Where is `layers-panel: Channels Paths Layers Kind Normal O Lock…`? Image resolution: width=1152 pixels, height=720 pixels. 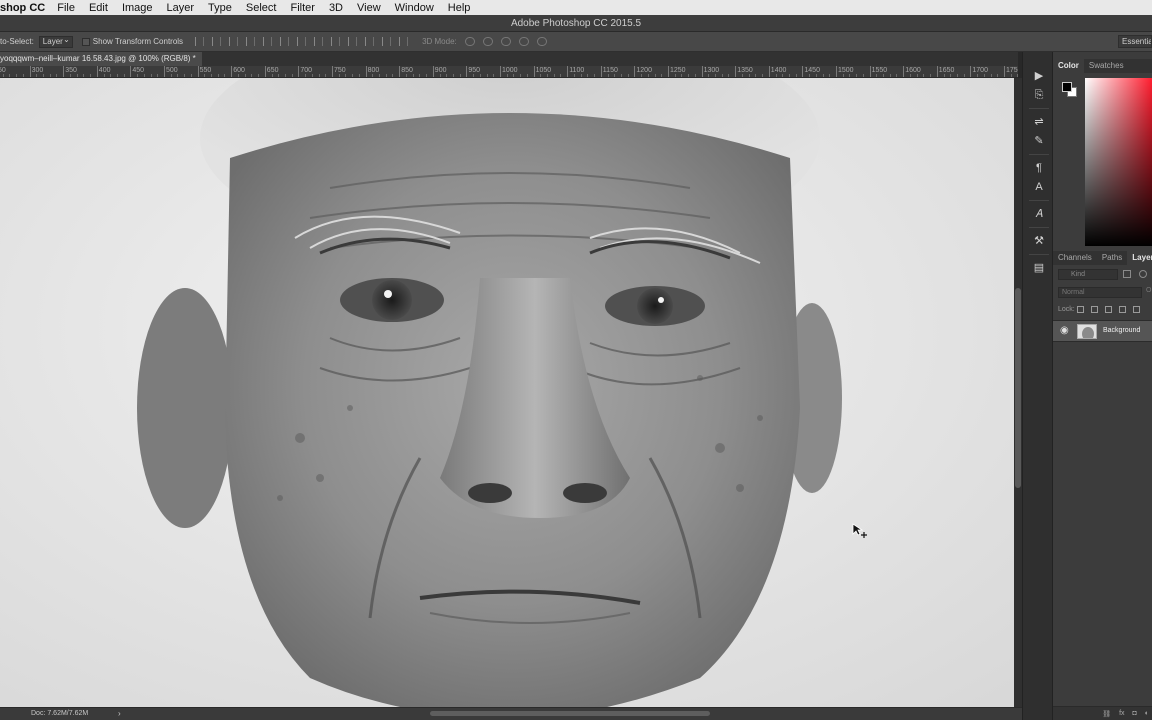
layers-panel: Channels Paths Layers Kind Normal O Lock… is located at coordinates (1102, 485).